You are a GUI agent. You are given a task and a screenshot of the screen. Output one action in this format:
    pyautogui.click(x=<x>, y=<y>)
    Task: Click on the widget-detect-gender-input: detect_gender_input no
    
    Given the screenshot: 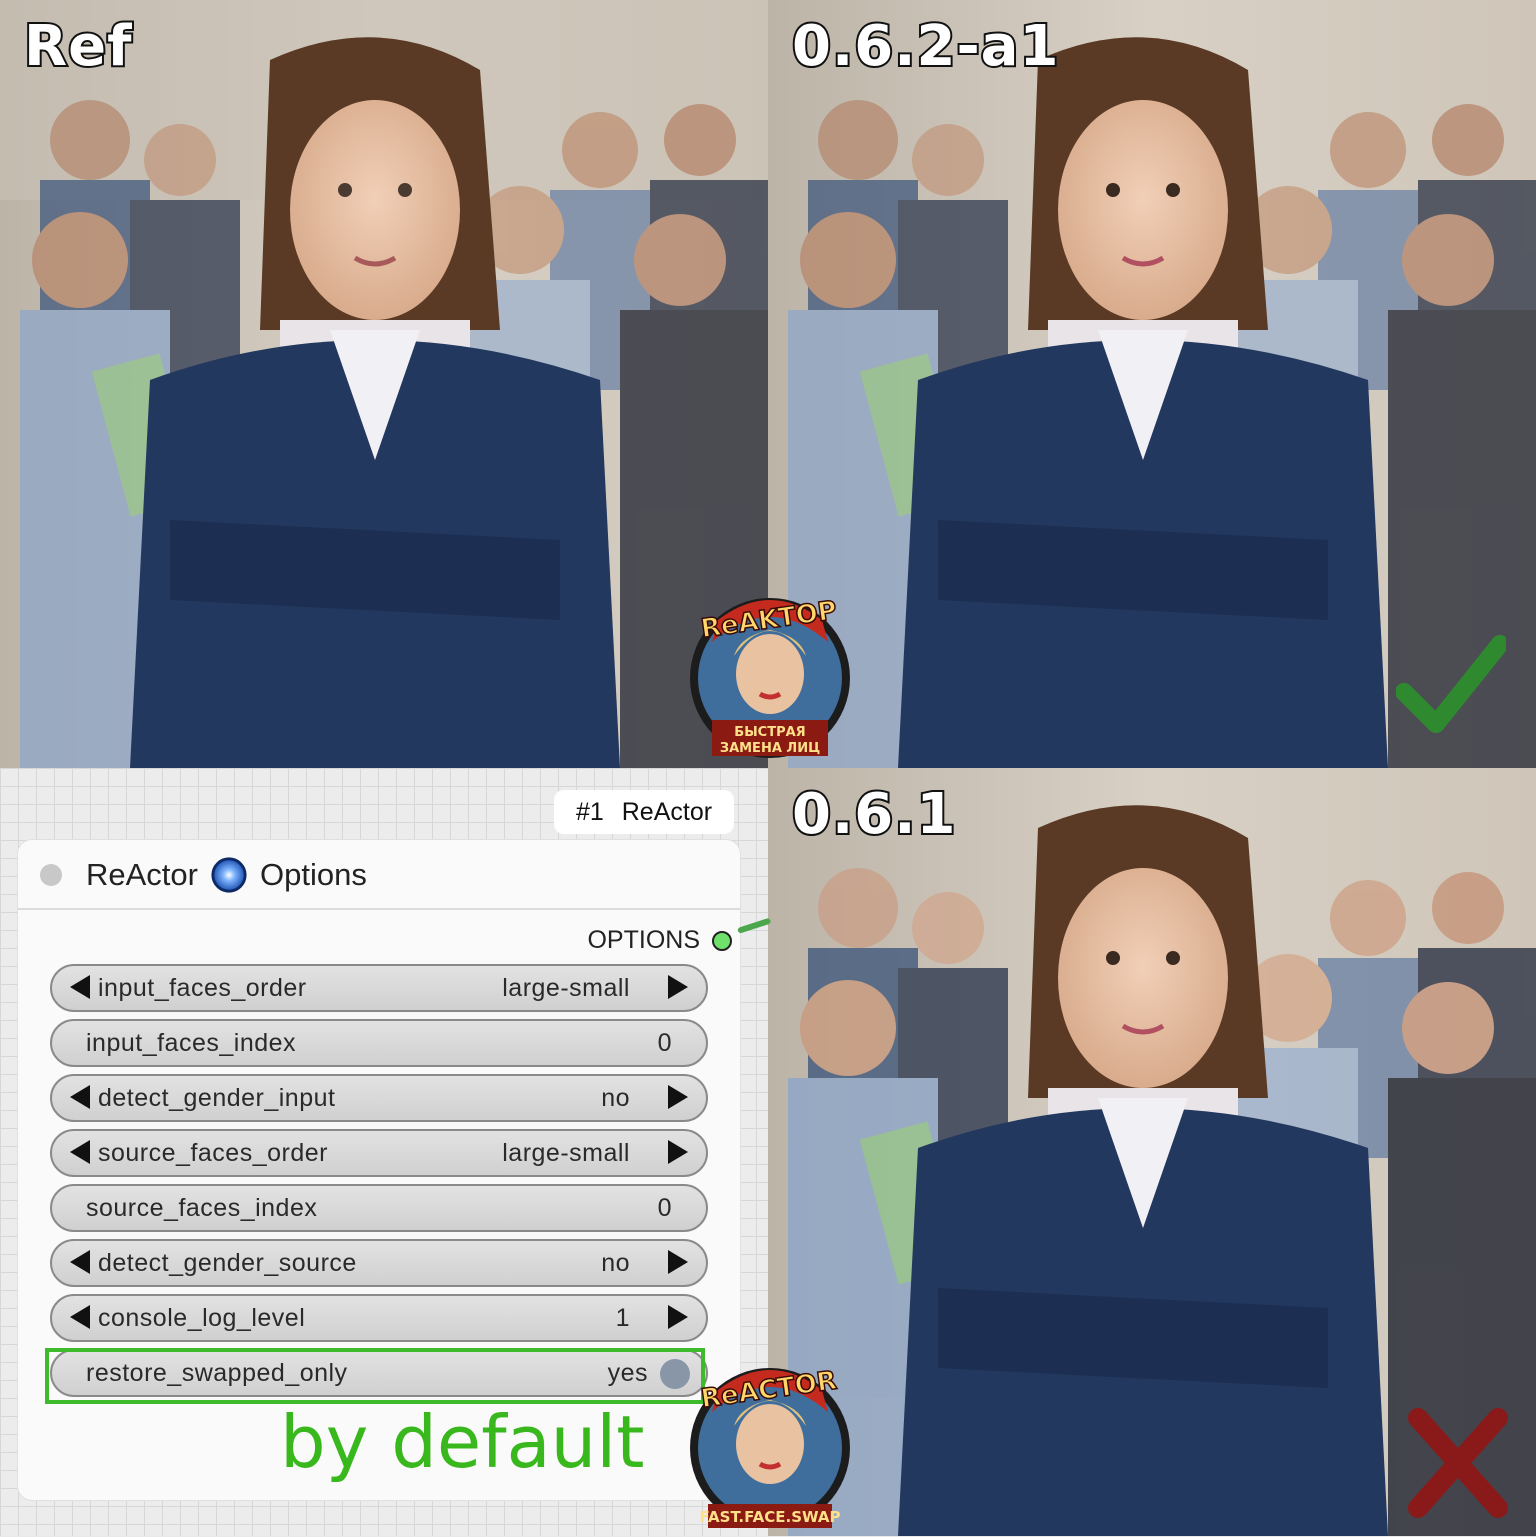 What is the action you would take?
    pyautogui.click(x=379, y=1098)
    